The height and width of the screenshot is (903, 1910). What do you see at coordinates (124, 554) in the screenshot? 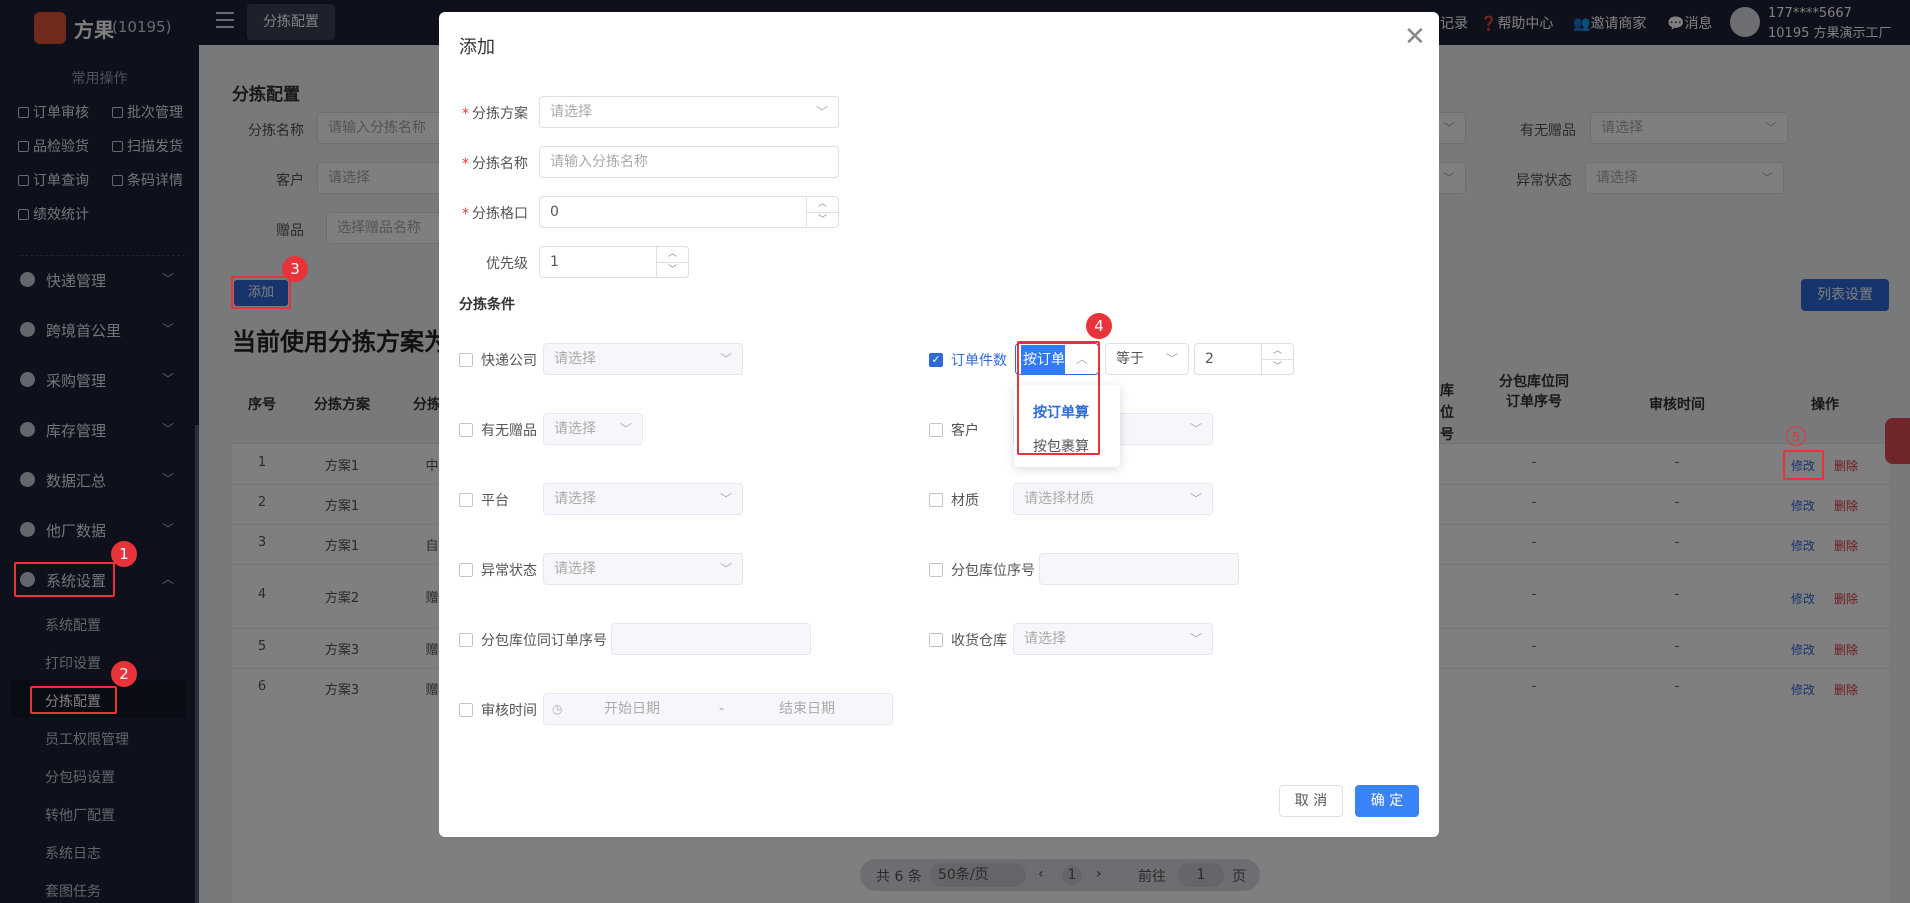
I see `annotation-badge-1: 1` at bounding box center [124, 554].